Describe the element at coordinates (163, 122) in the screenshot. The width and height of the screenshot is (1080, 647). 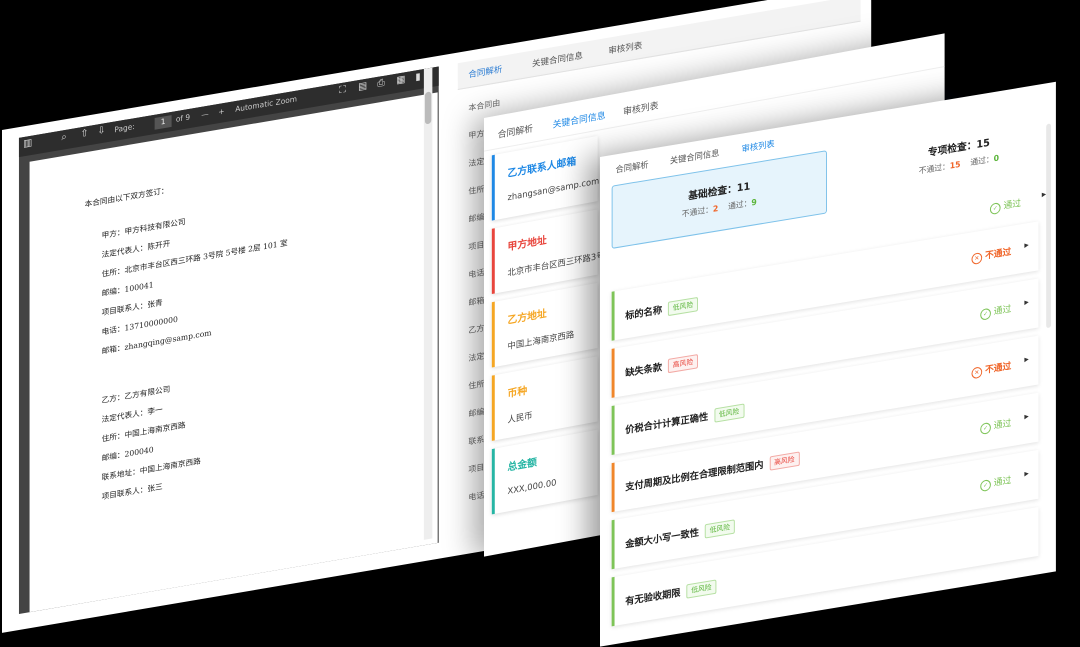
I see `page-number-input: 1` at that location.